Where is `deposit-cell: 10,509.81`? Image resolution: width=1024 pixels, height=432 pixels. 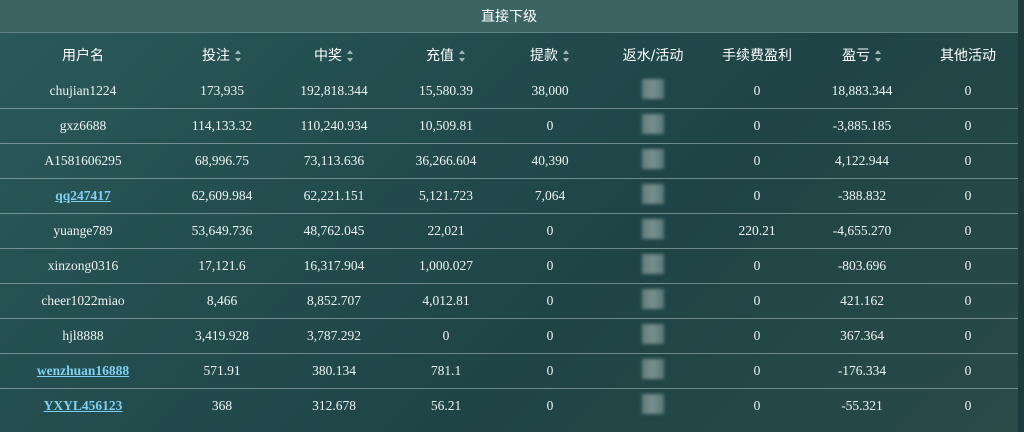 deposit-cell: 10,509.81 is located at coordinates (446, 126).